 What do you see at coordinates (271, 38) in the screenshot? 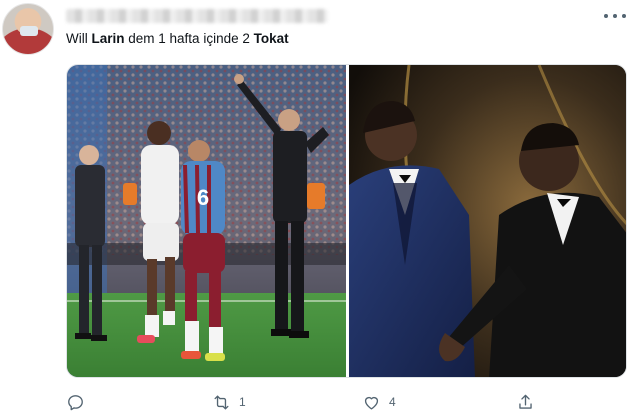
I see `tweet-text-bold-tokat: Tokat` at bounding box center [271, 38].